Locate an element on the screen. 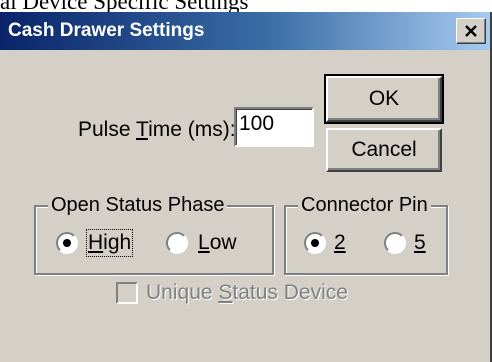 The image size is (492, 362). radio-low-label: Low is located at coordinates (217, 243).